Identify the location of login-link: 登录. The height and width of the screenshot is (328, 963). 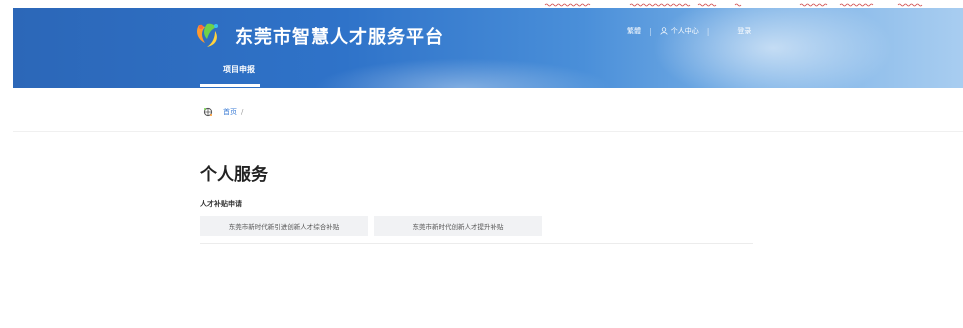
(744, 31).